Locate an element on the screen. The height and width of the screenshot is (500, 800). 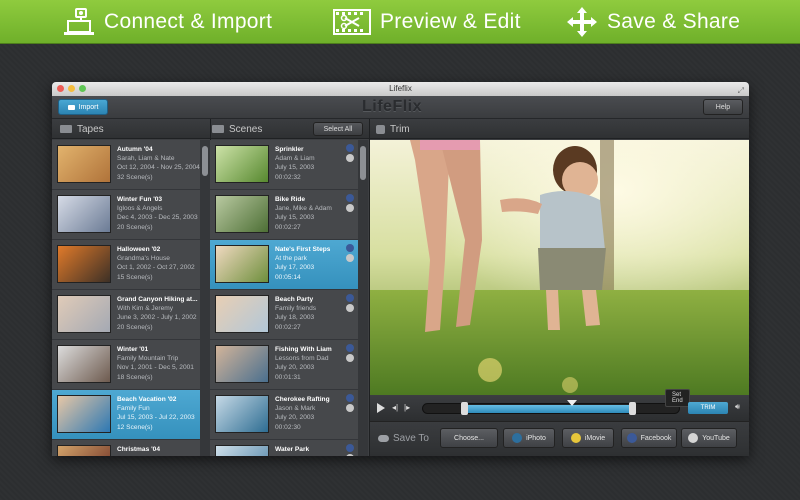
tape-icon is located at coordinates (66, 129).